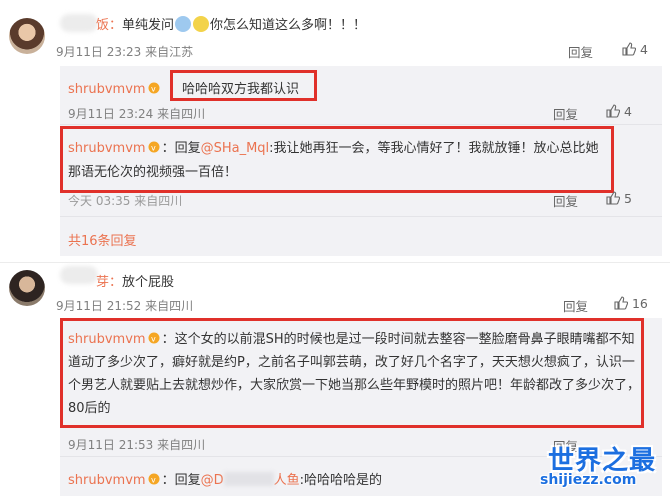  What do you see at coordinates (137, 114) in the screenshot?
I see `sub-reply-1-time: 9月11日 23:24 来自四川` at bounding box center [137, 114].